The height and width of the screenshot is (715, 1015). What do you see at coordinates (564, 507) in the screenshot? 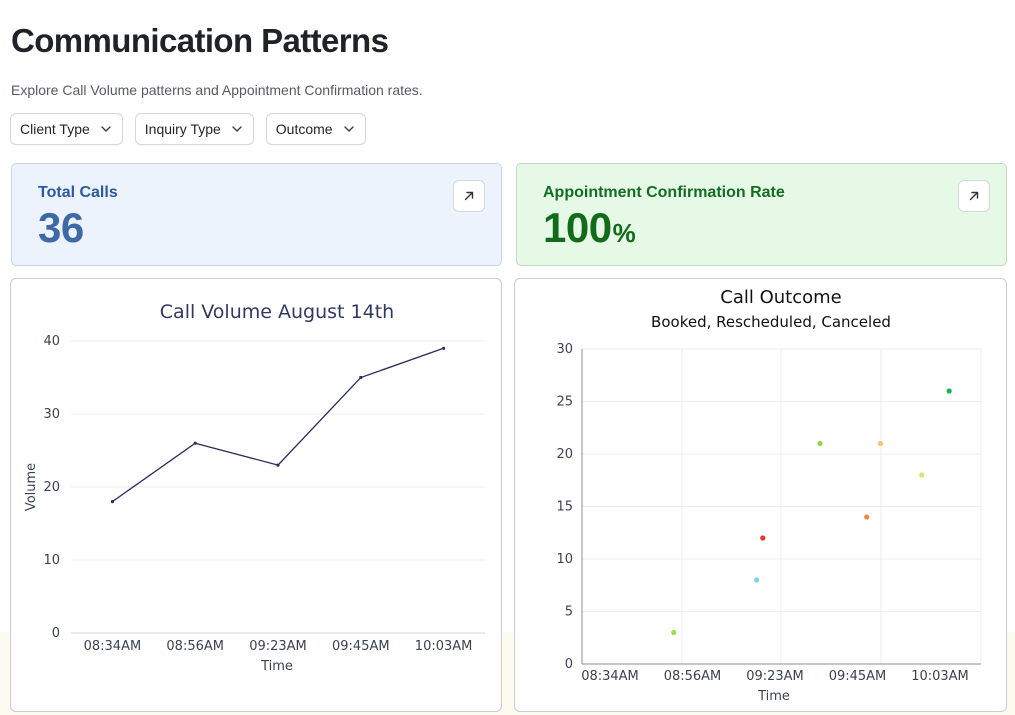
I see `y-tick-label: 15` at bounding box center [564, 507].